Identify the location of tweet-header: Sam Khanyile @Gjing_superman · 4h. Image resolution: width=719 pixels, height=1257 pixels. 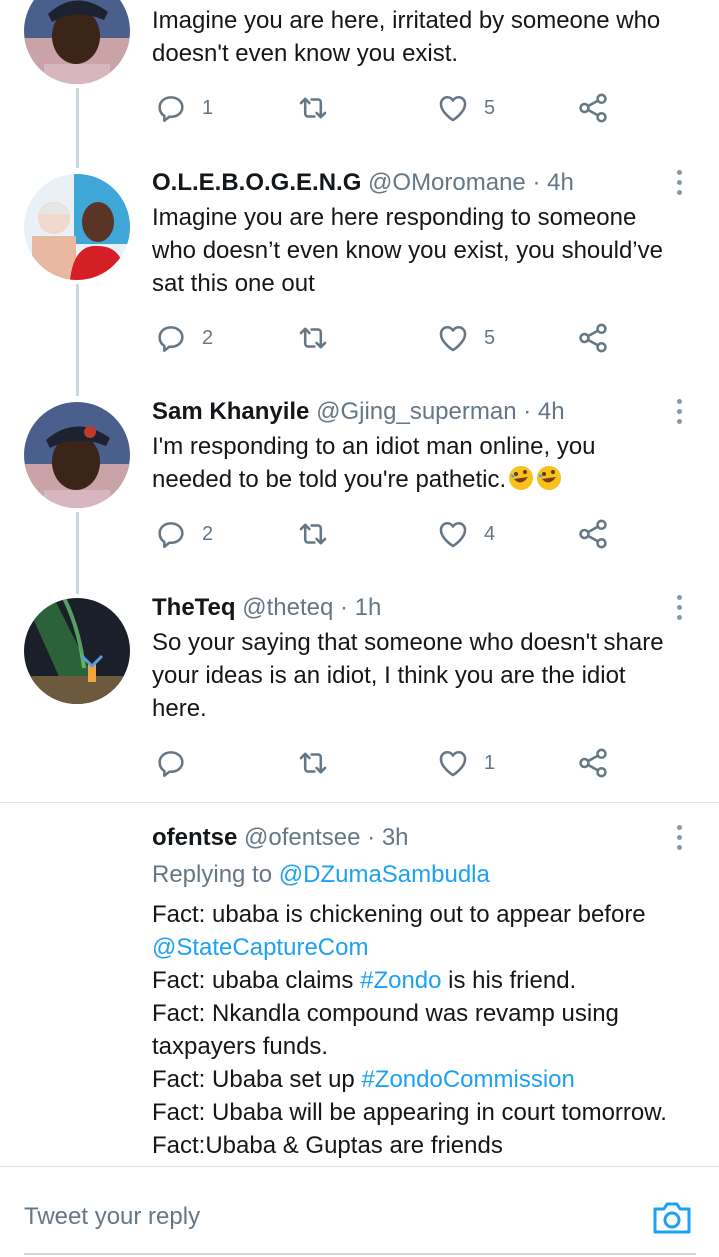
(358, 412).